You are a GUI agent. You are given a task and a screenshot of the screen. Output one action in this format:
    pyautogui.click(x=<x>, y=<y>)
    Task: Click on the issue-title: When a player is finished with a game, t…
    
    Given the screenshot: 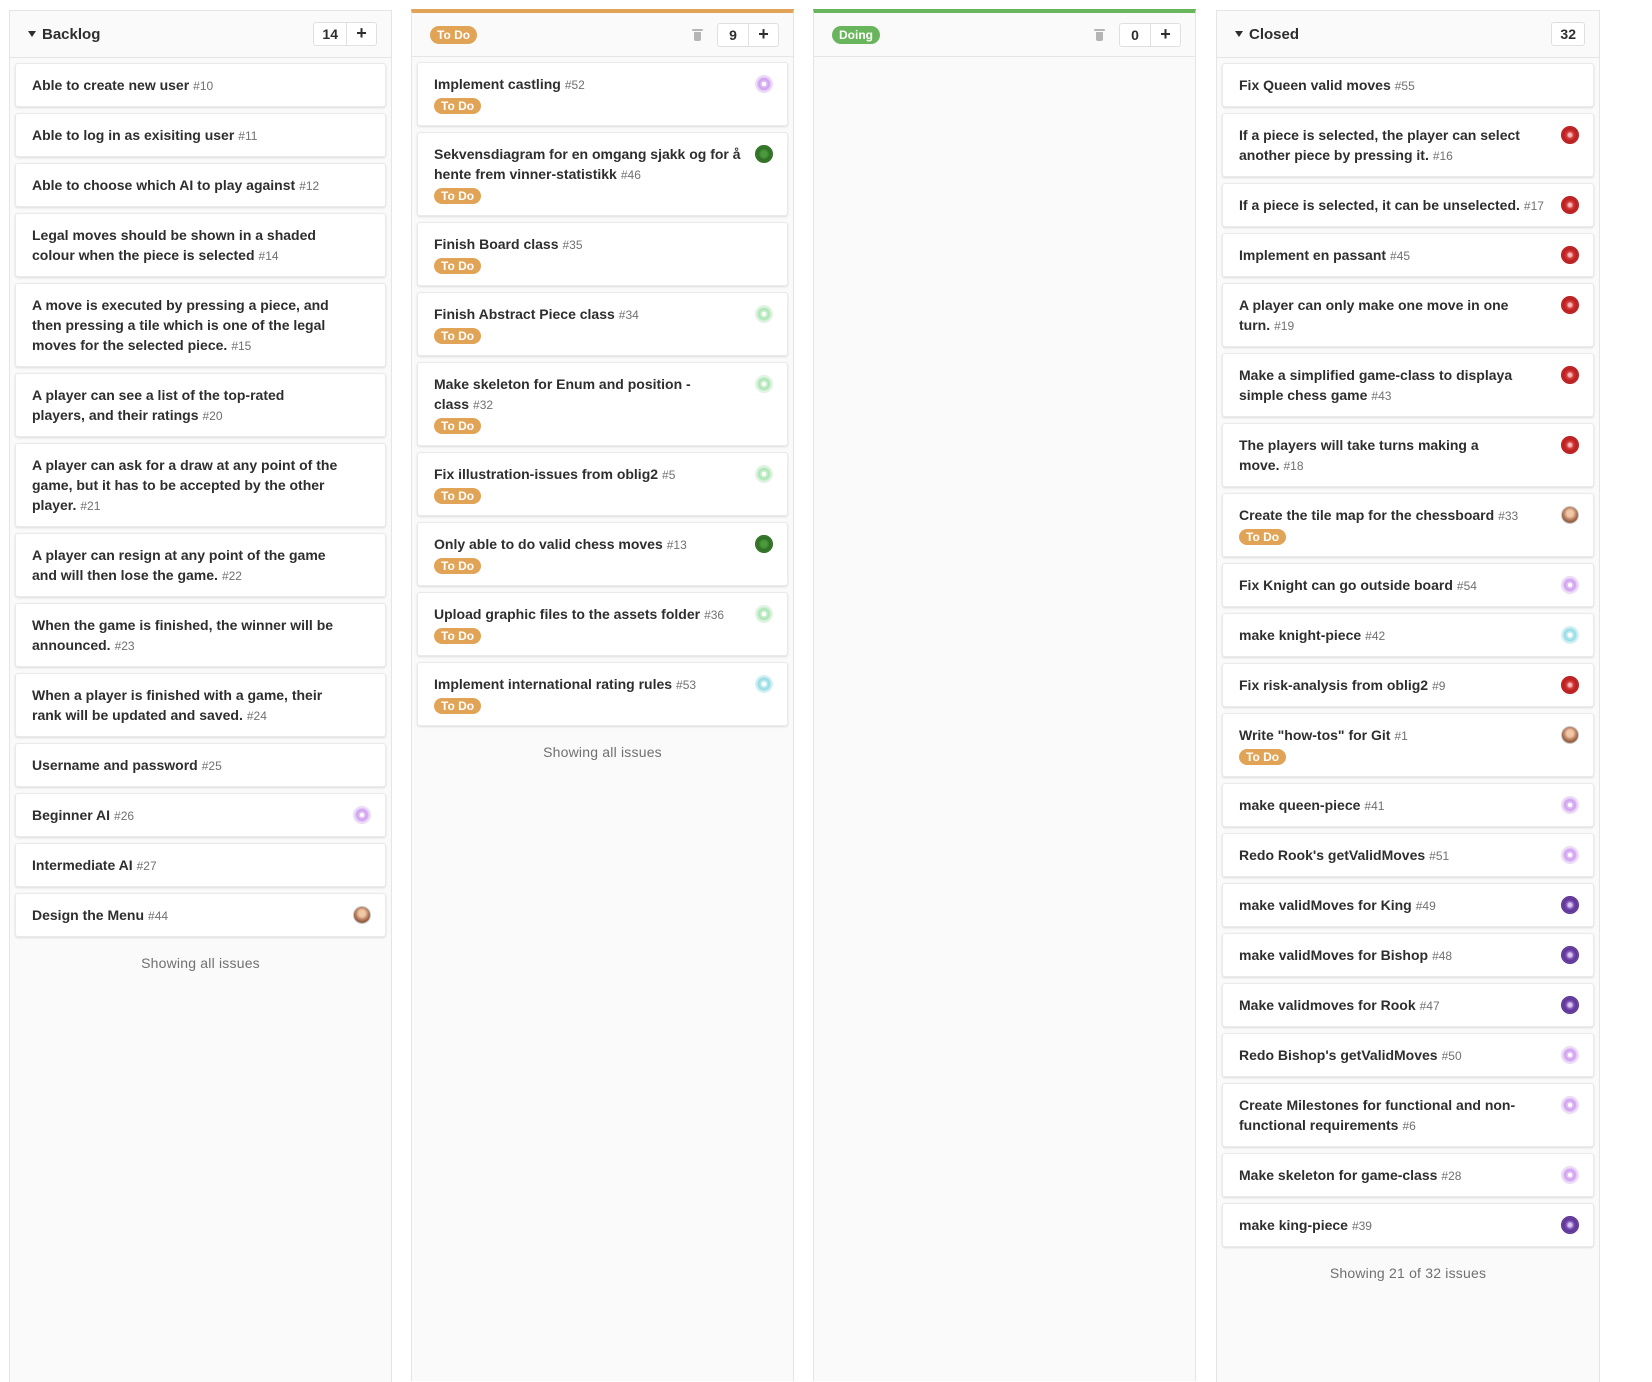 What is the action you would take?
    pyautogui.click(x=177, y=705)
    